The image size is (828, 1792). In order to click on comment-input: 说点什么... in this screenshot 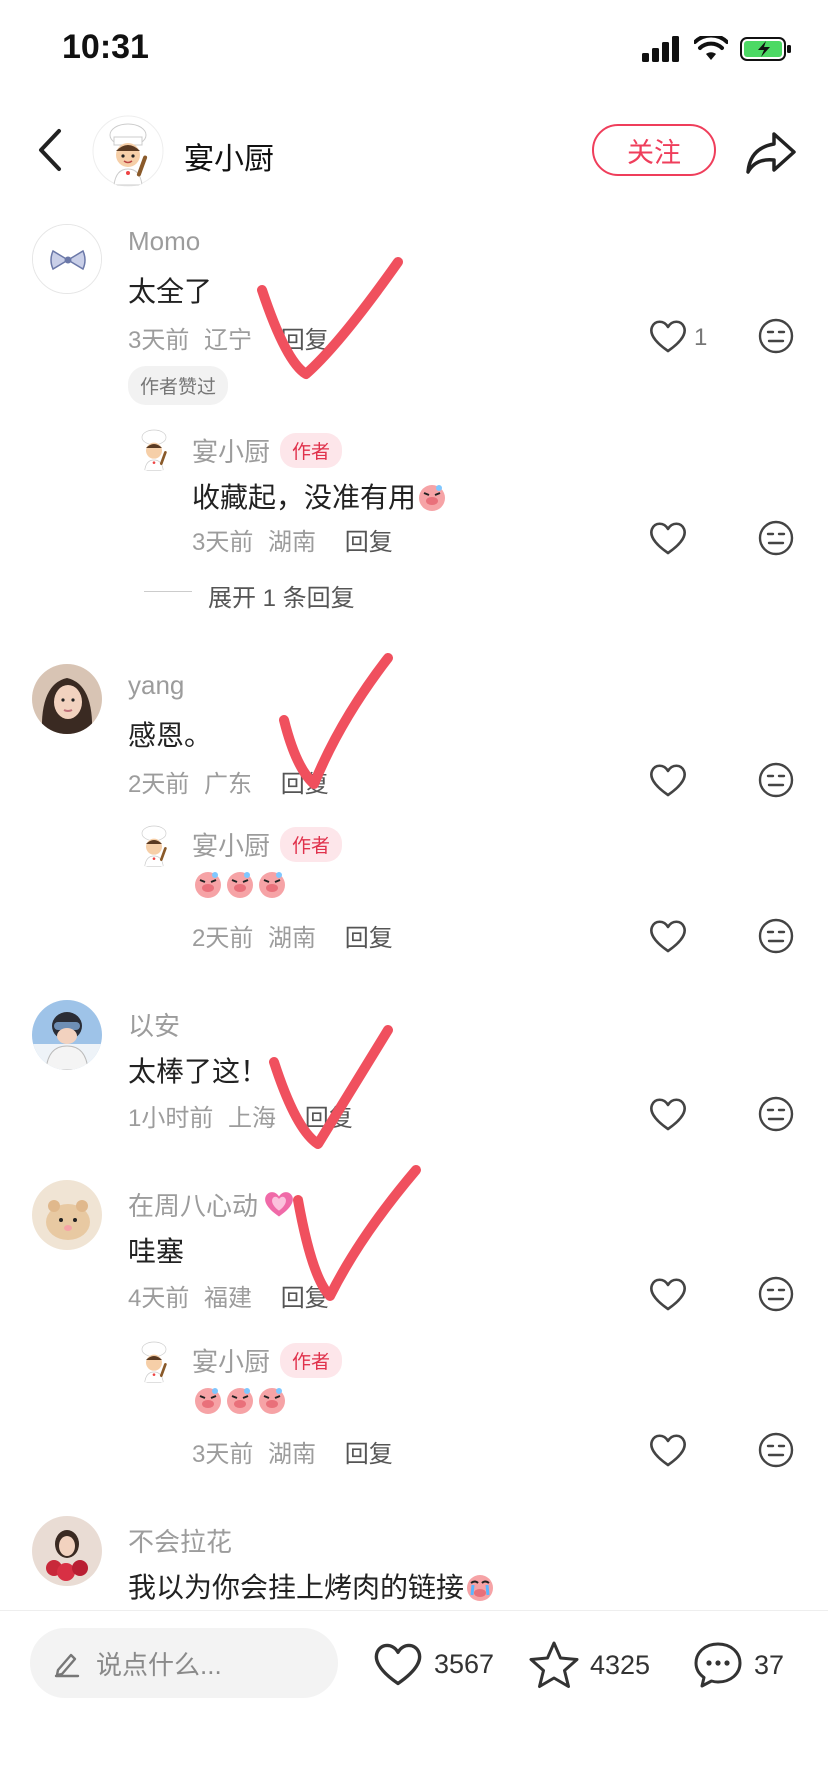, I will do `click(184, 1663)`.